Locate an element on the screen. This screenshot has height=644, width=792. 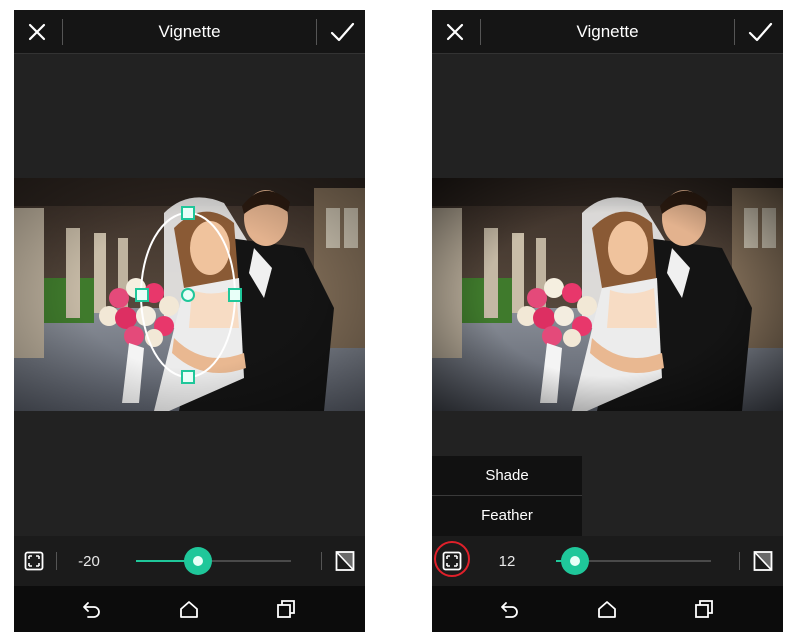
adjust-toolbar: -20 is located at coordinates (189, 561).